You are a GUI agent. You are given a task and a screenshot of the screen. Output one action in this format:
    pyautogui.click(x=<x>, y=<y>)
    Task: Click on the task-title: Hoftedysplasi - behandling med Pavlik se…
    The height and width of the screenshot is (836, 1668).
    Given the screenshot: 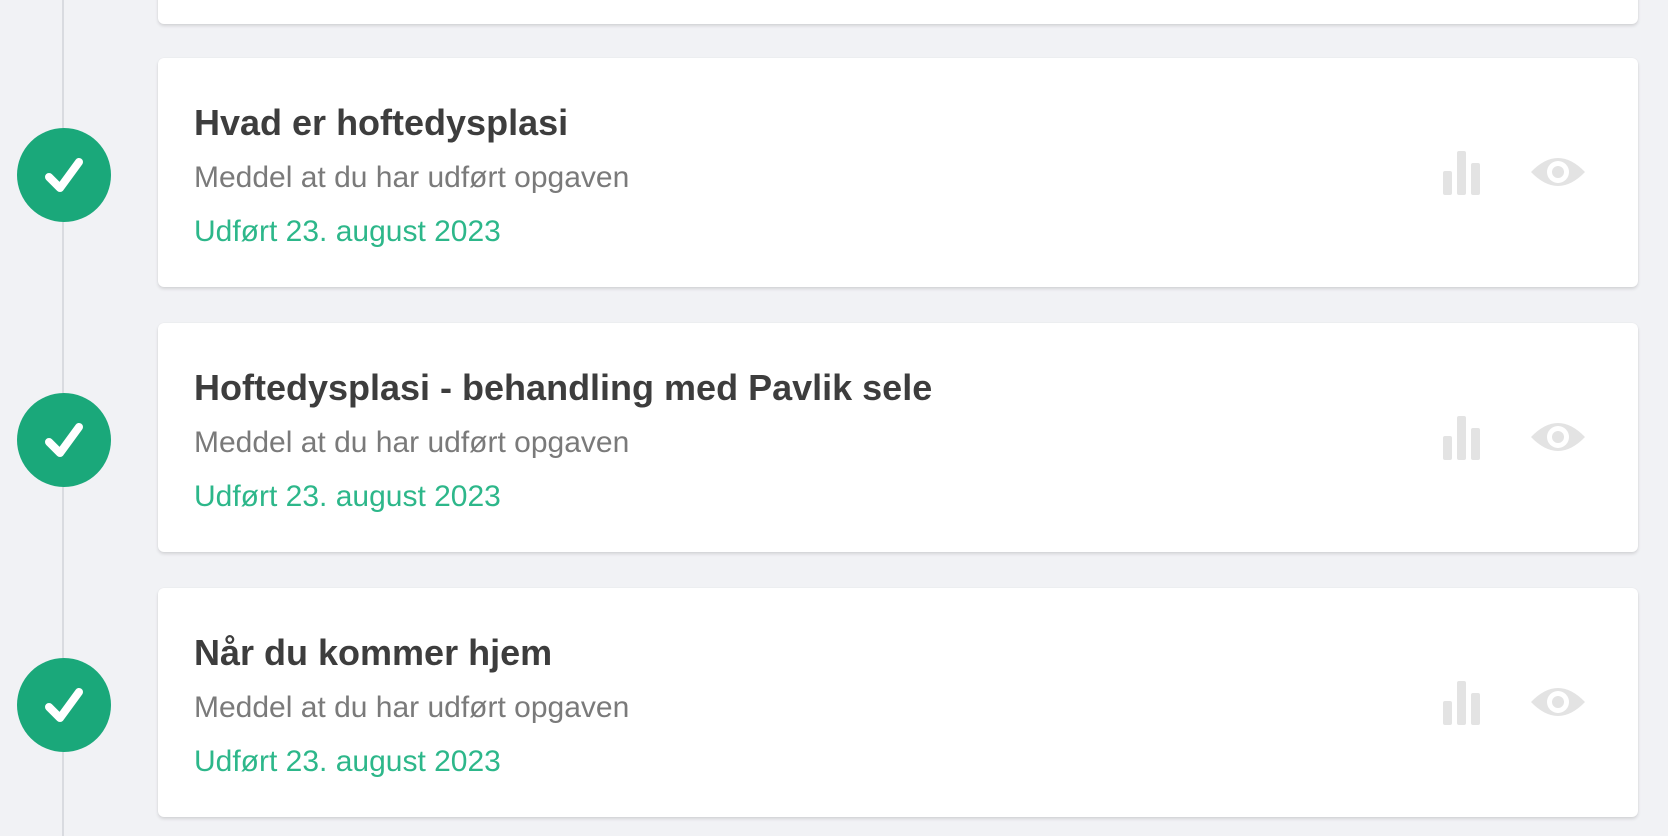 What is the action you would take?
    pyautogui.click(x=563, y=387)
    